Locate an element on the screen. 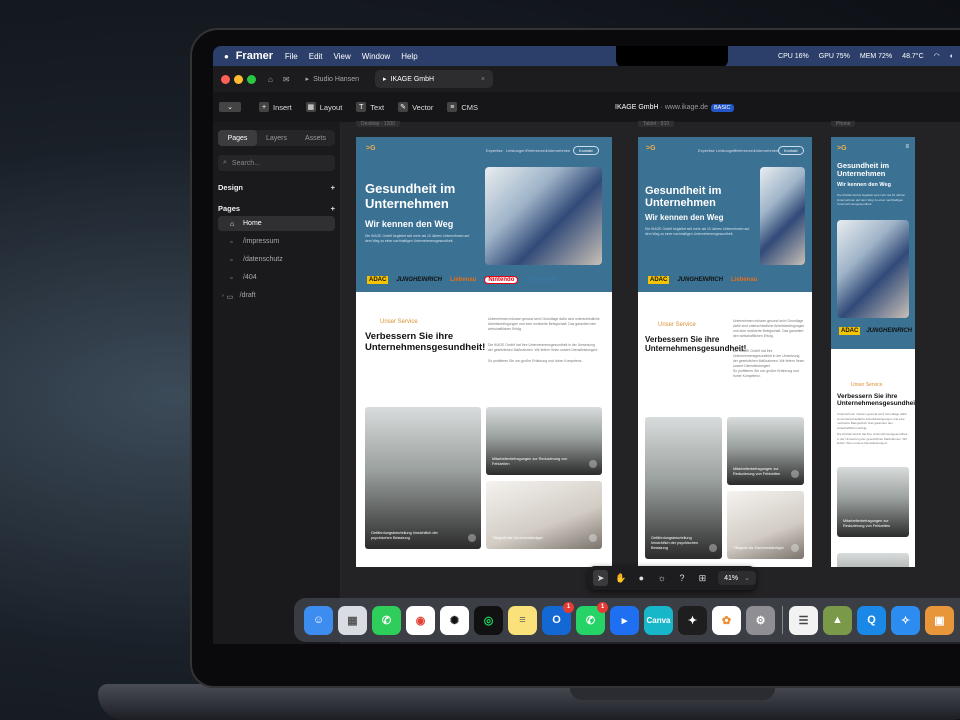  cursor-icon: ➤ is located at coordinates (601, 578).